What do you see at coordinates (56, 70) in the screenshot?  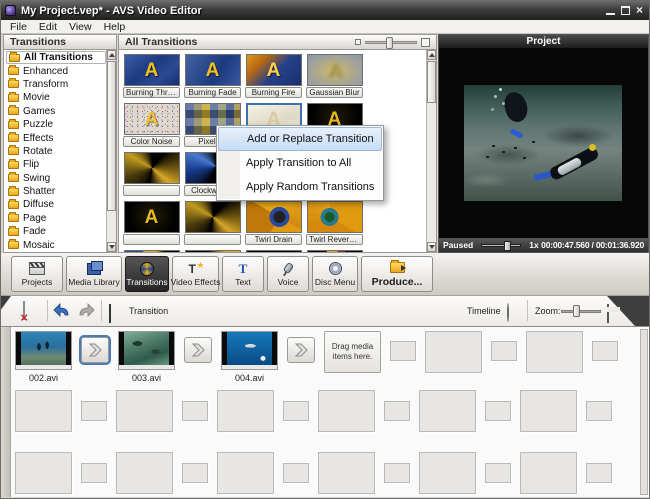 I see `category-item: Enhanced` at bounding box center [56, 70].